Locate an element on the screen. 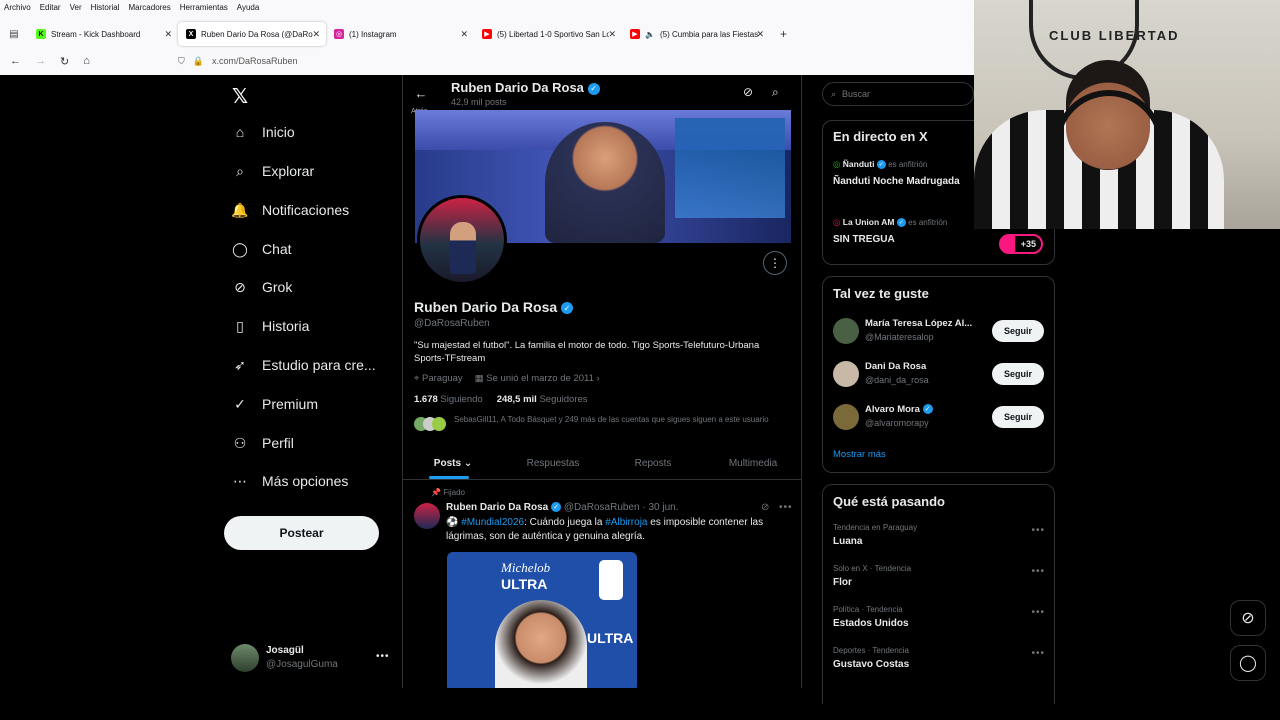 Image resolution: width=1280 pixels, height=720 pixels. header-name: Ruben Dario Da Rosa is located at coordinates (517, 87).